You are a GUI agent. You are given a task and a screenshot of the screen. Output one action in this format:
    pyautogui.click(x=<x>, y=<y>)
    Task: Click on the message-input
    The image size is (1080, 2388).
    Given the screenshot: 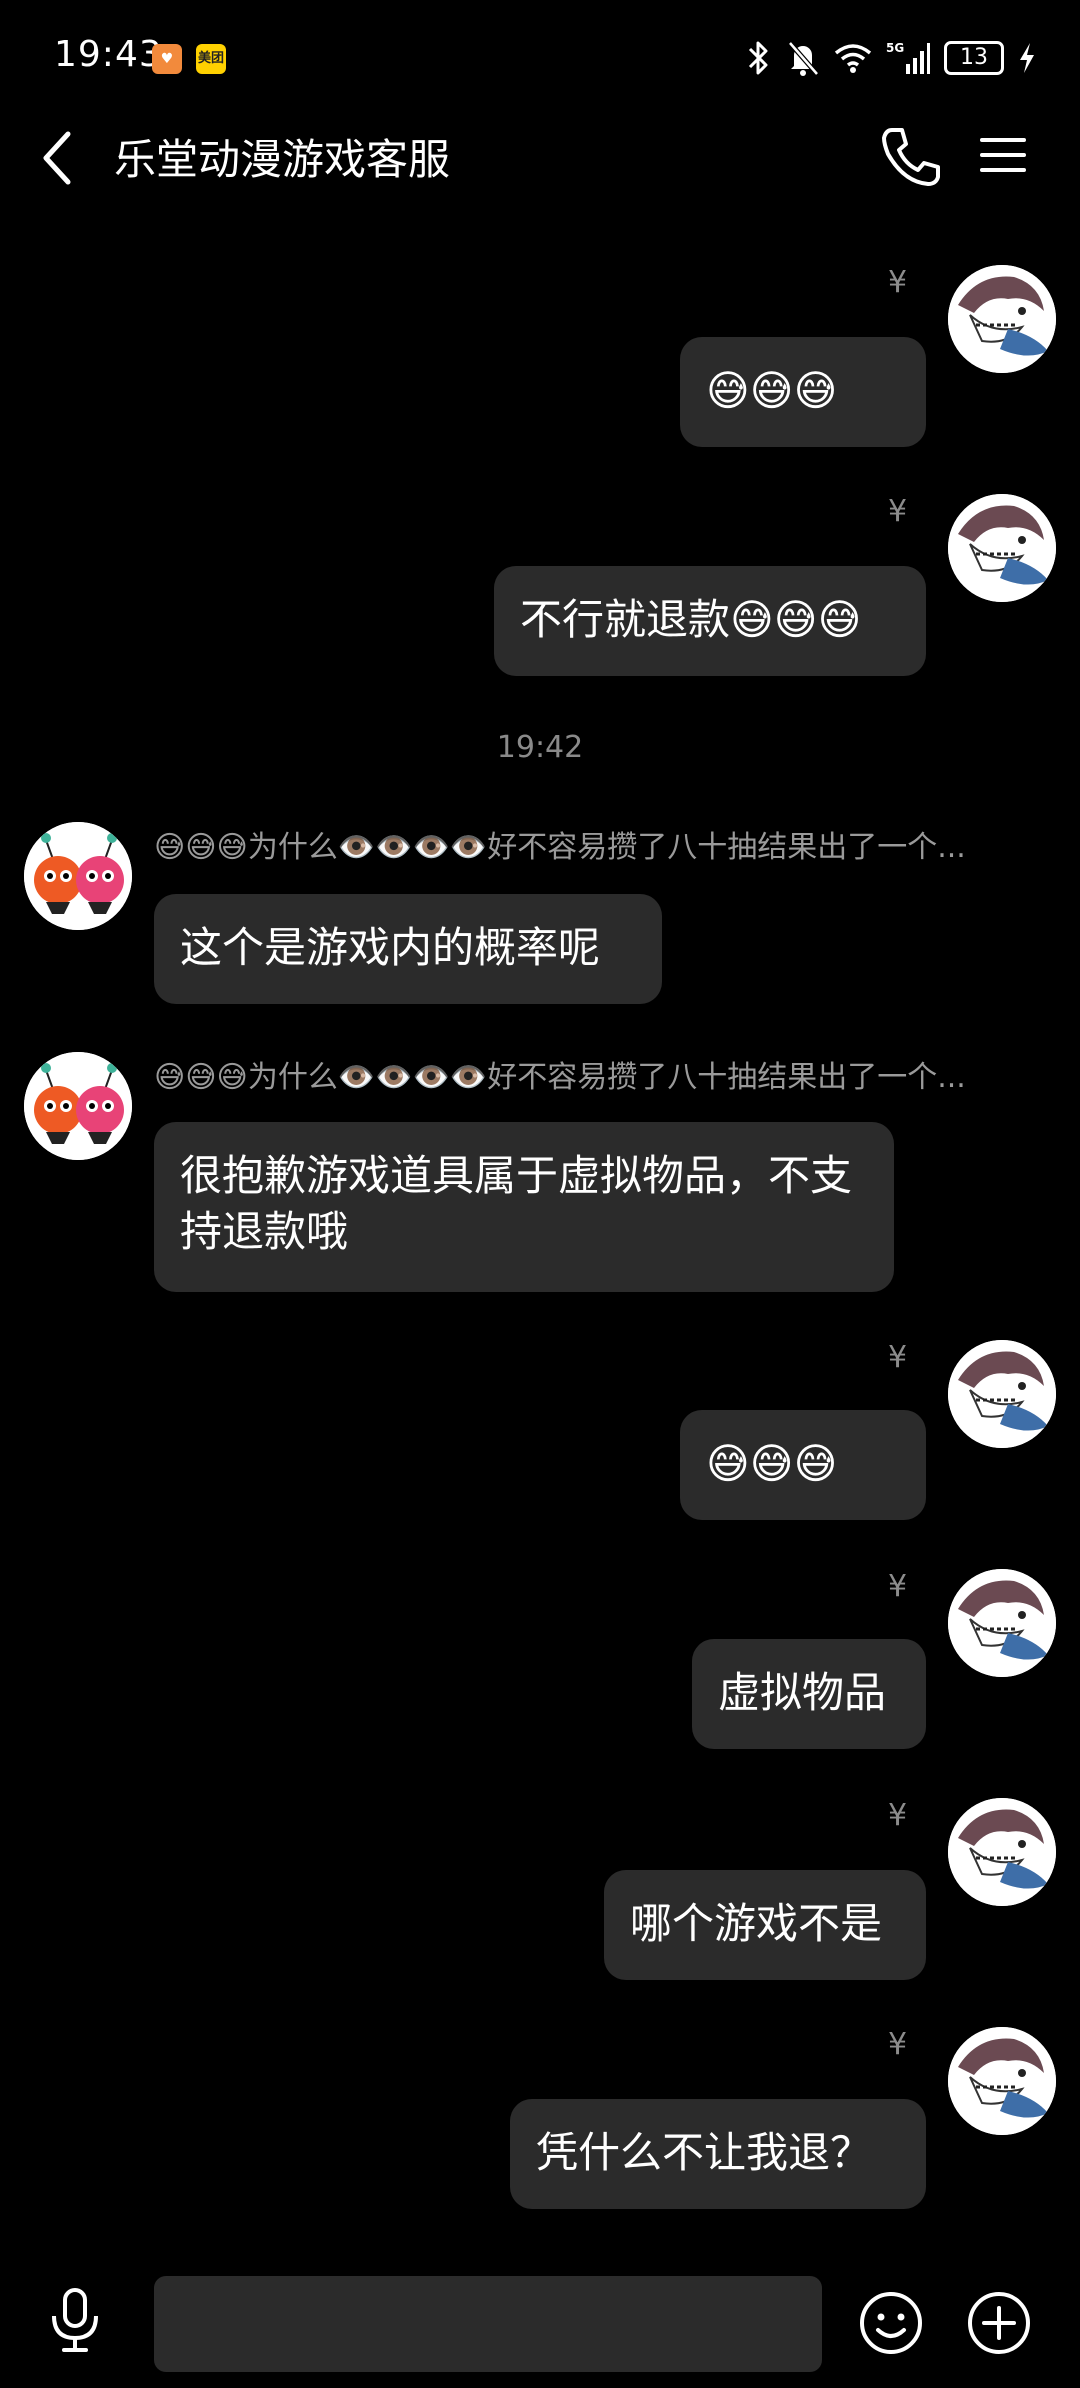 What is the action you would take?
    pyautogui.click(x=488, y=2324)
    